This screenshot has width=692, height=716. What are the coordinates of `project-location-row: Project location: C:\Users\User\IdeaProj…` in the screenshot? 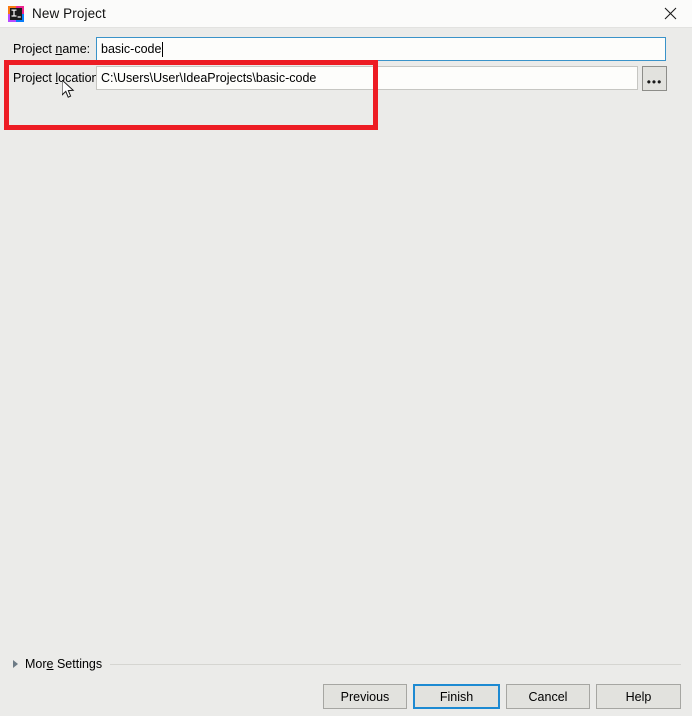 It's located at (333, 78).